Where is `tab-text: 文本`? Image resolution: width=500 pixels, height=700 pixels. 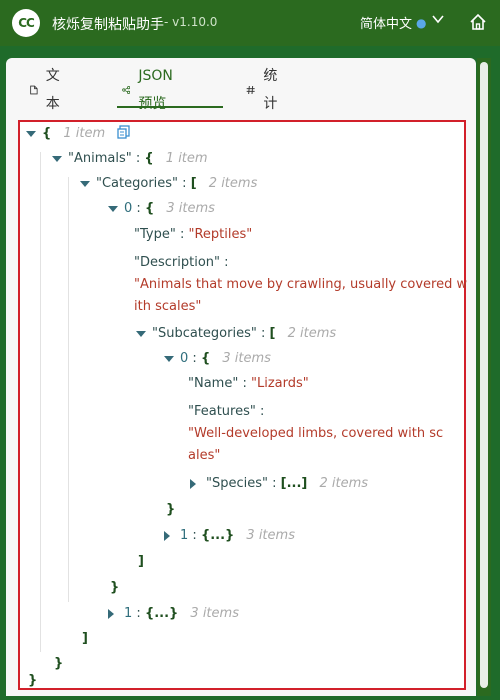 tab-text: 文本 is located at coordinates (47, 90).